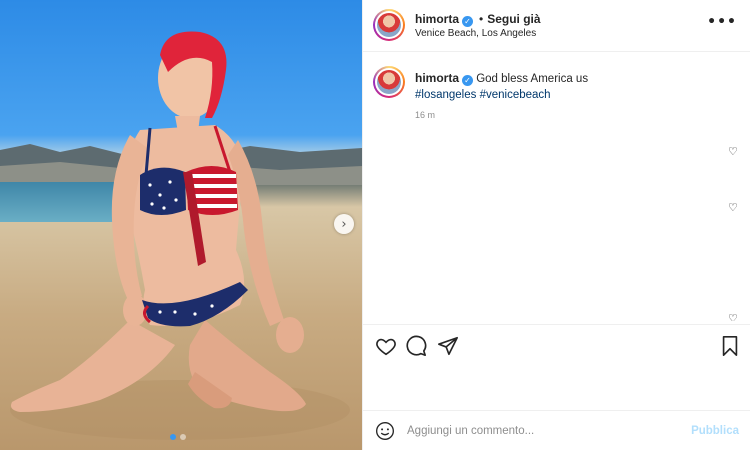  What do you see at coordinates (385, 431) in the screenshot?
I see `smiley-icon` at bounding box center [385, 431].